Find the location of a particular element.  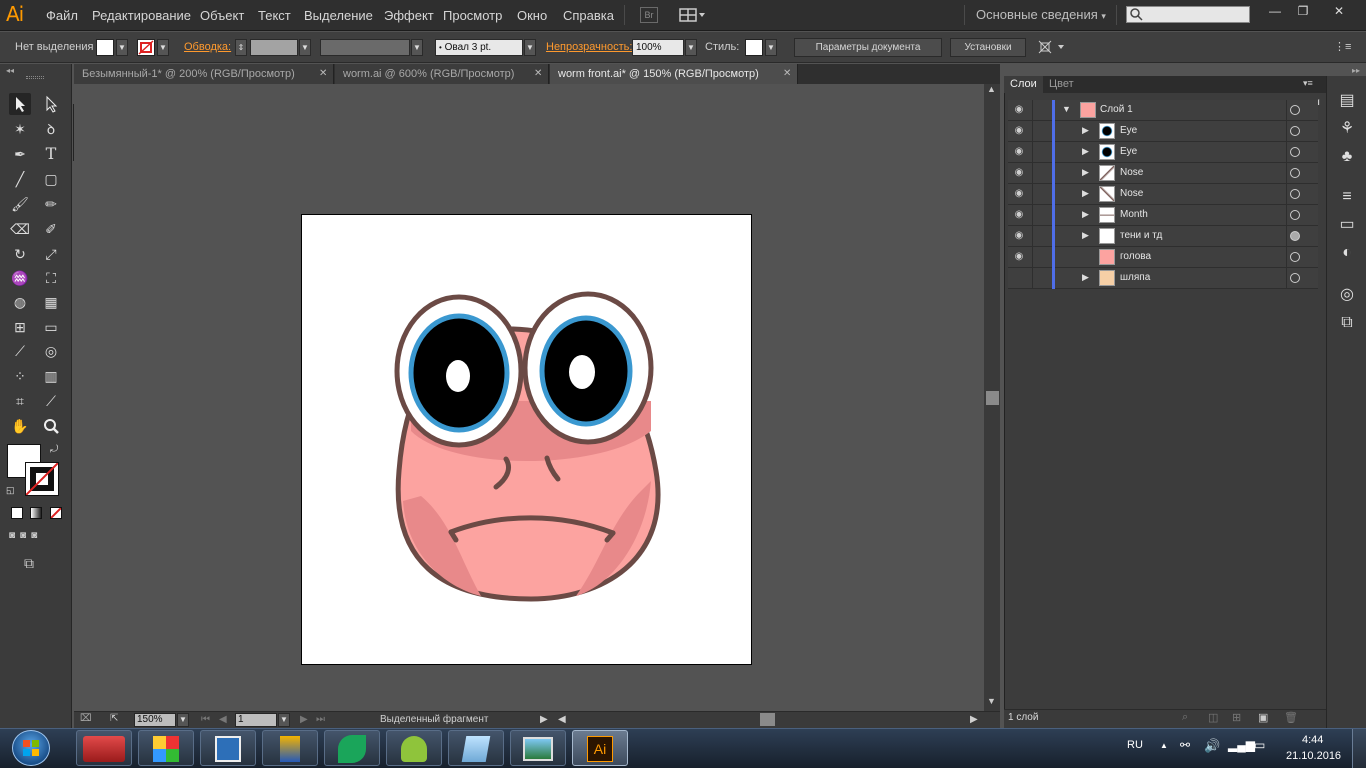

menu-effect: Эффект is located at coordinates (409, 15).